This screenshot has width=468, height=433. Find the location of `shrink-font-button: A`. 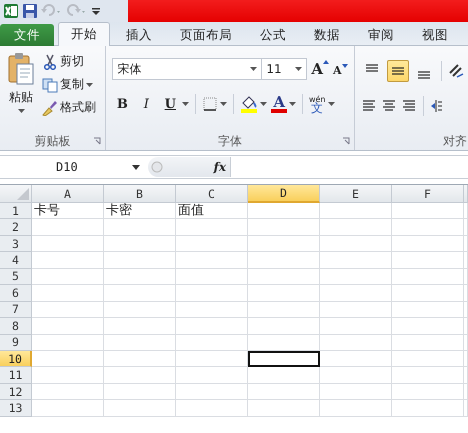

shrink-font-button: A is located at coordinates (340, 70).